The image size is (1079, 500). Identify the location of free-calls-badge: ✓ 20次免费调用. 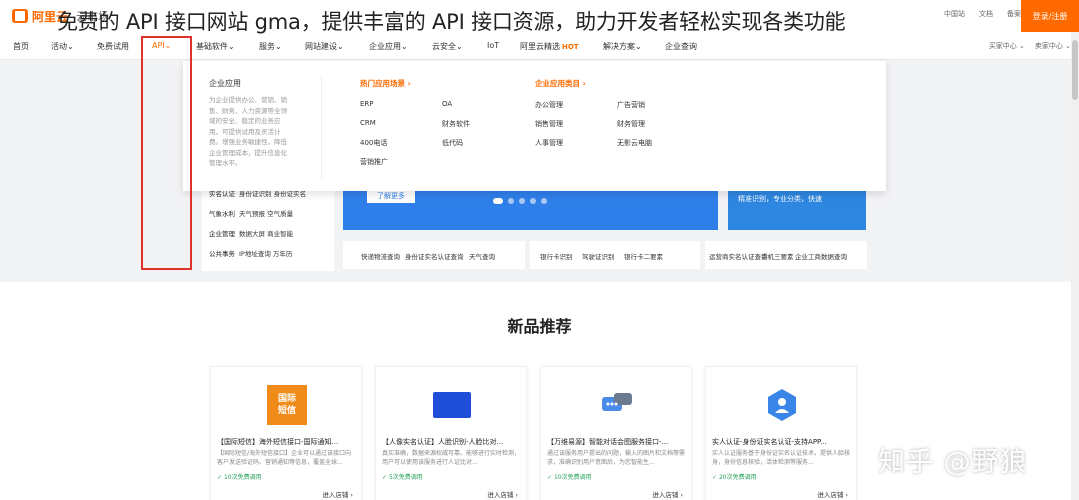
(734, 477).